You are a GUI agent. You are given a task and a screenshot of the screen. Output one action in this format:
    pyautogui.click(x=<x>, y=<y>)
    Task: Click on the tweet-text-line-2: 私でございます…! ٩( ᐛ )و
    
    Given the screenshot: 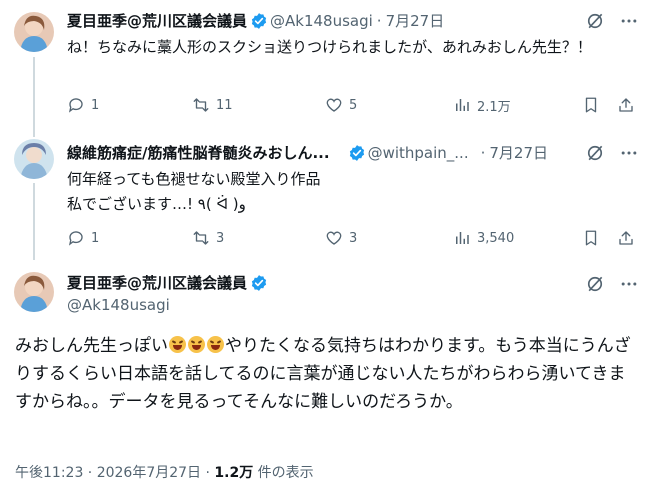 What is the action you would take?
    pyautogui.click(x=156, y=204)
    